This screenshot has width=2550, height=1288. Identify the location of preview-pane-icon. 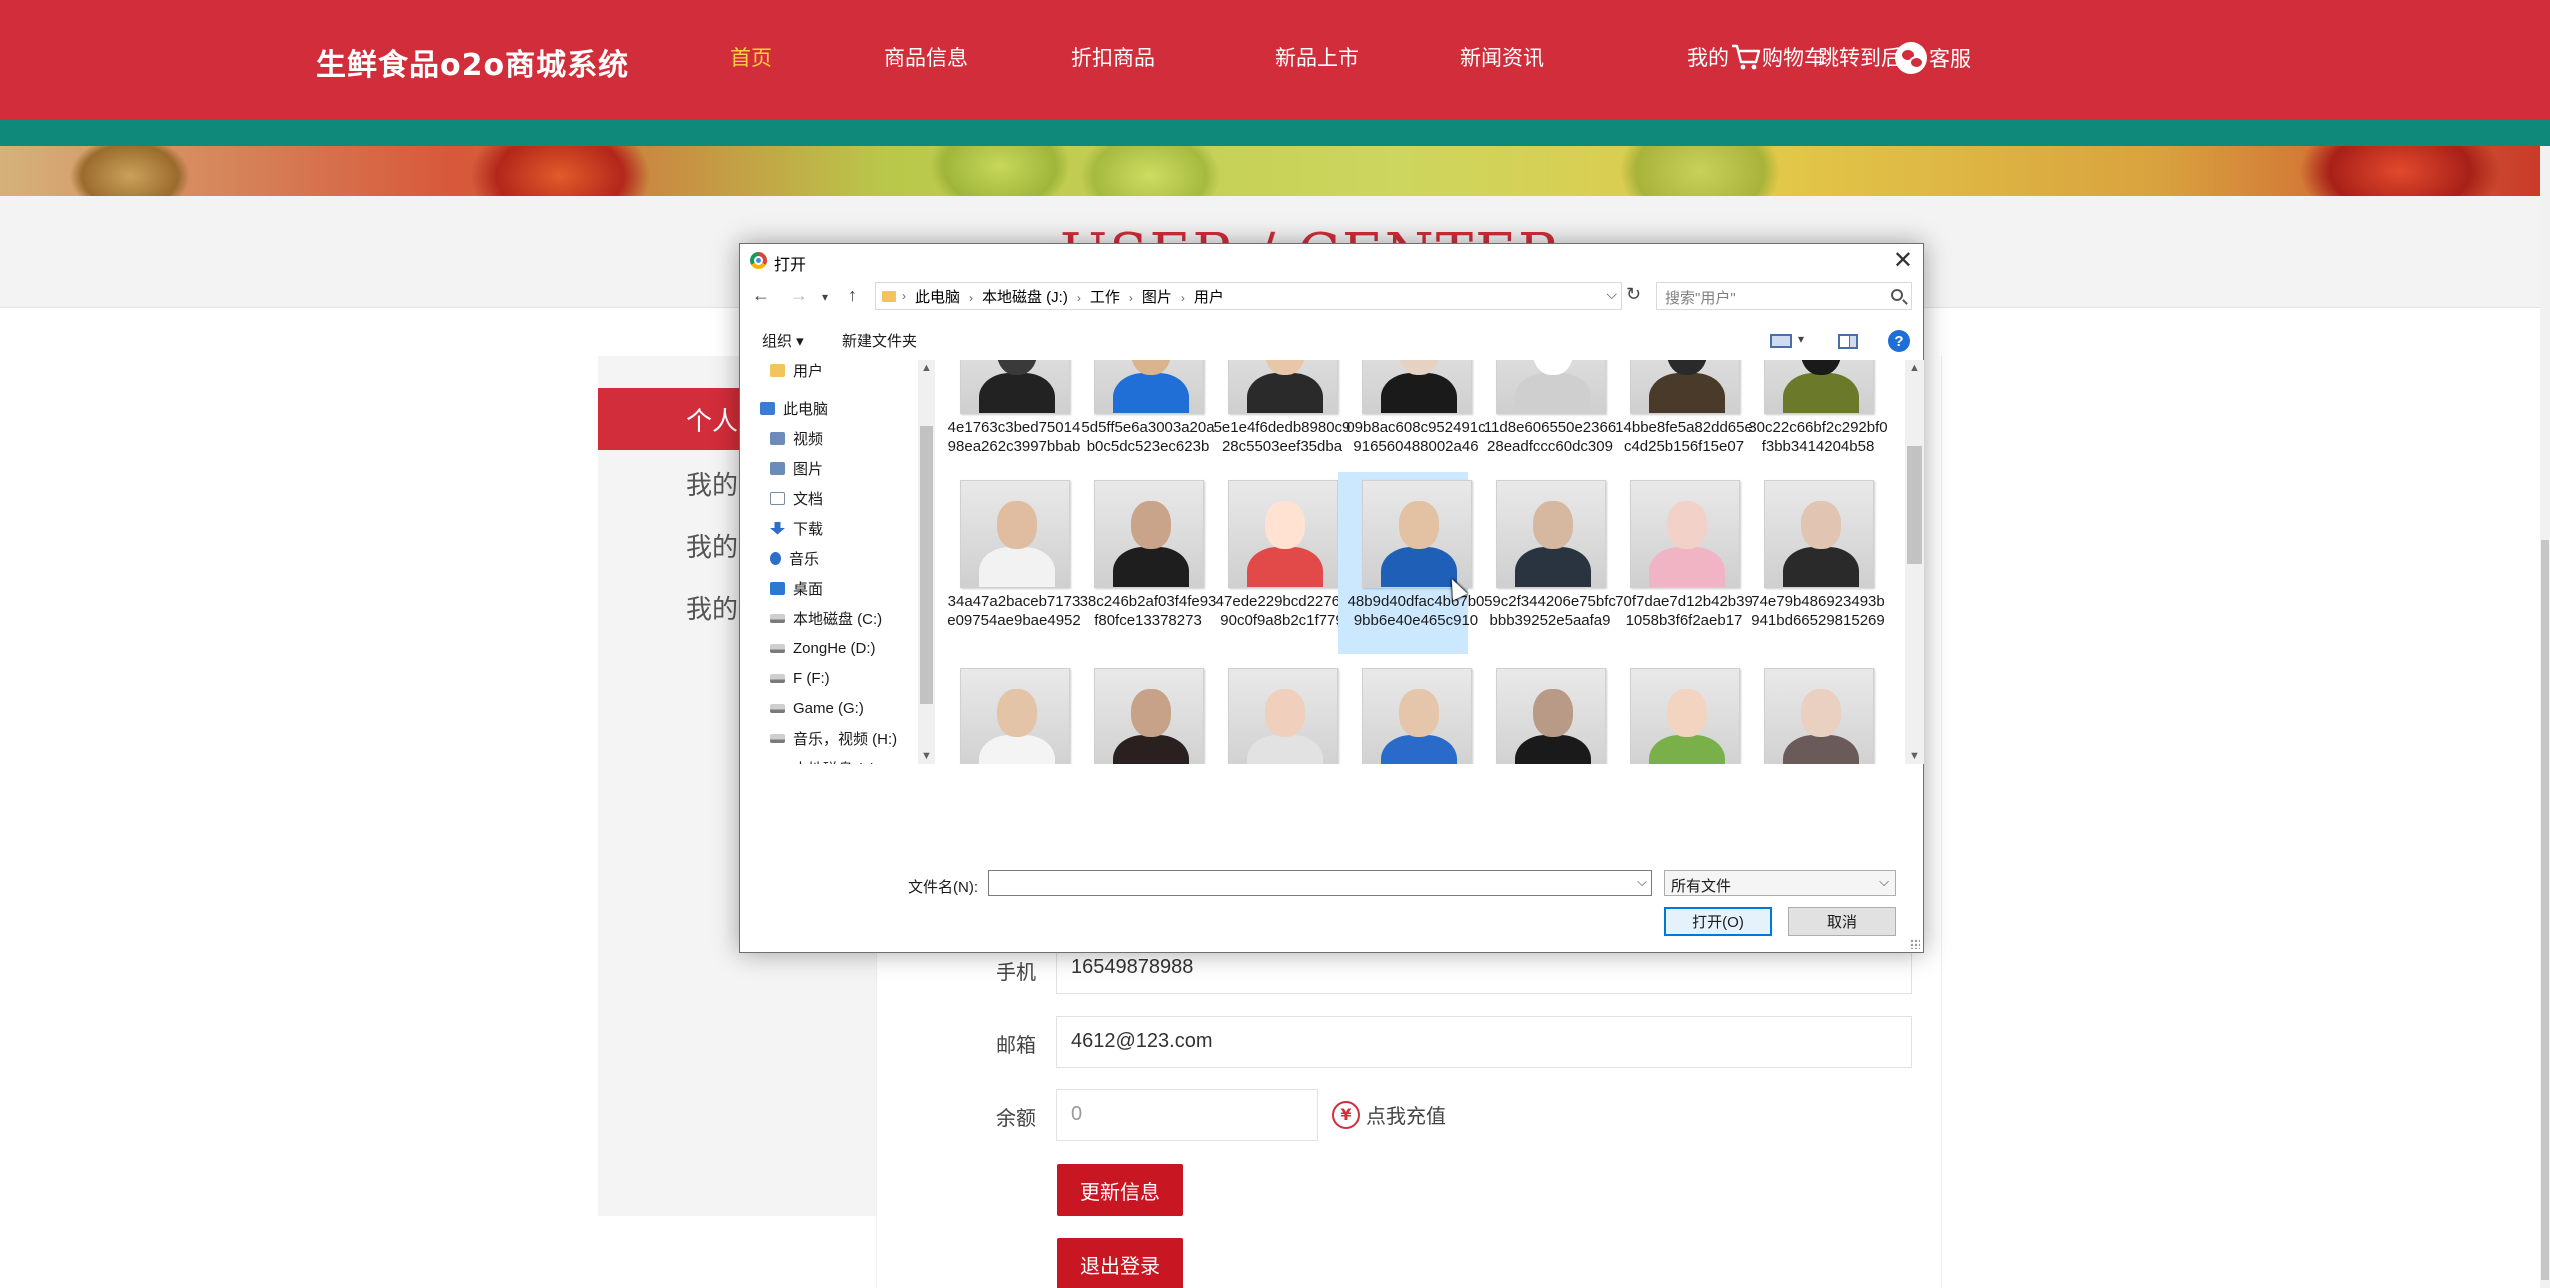
(1848, 341).